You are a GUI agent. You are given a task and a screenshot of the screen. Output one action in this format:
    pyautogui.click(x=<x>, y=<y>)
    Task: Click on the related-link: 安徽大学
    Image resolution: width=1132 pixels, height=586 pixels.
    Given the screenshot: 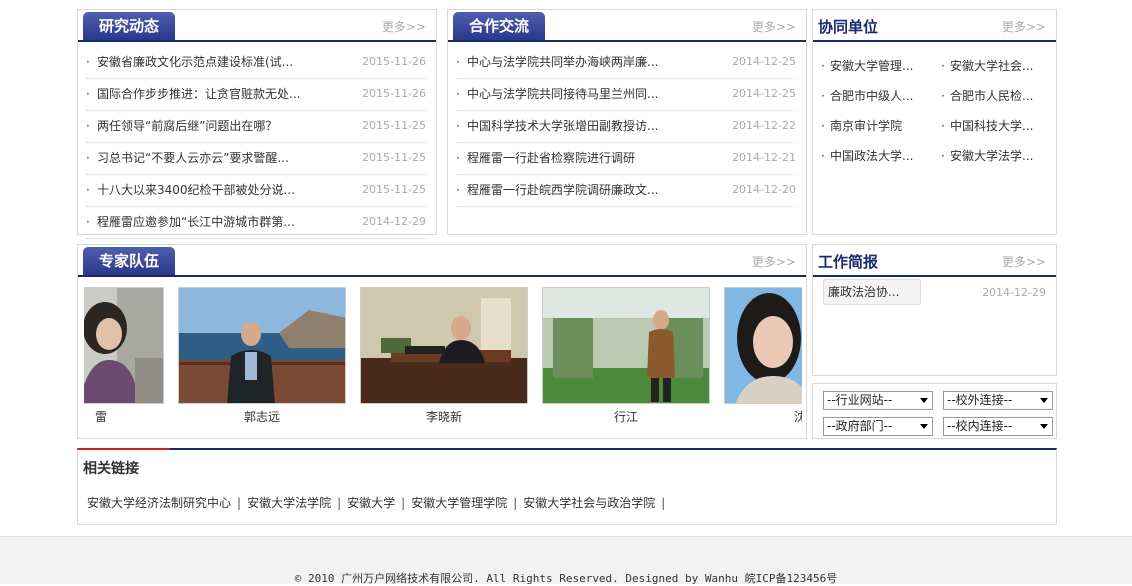 What is the action you would take?
    pyautogui.click(x=371, y=503)
    